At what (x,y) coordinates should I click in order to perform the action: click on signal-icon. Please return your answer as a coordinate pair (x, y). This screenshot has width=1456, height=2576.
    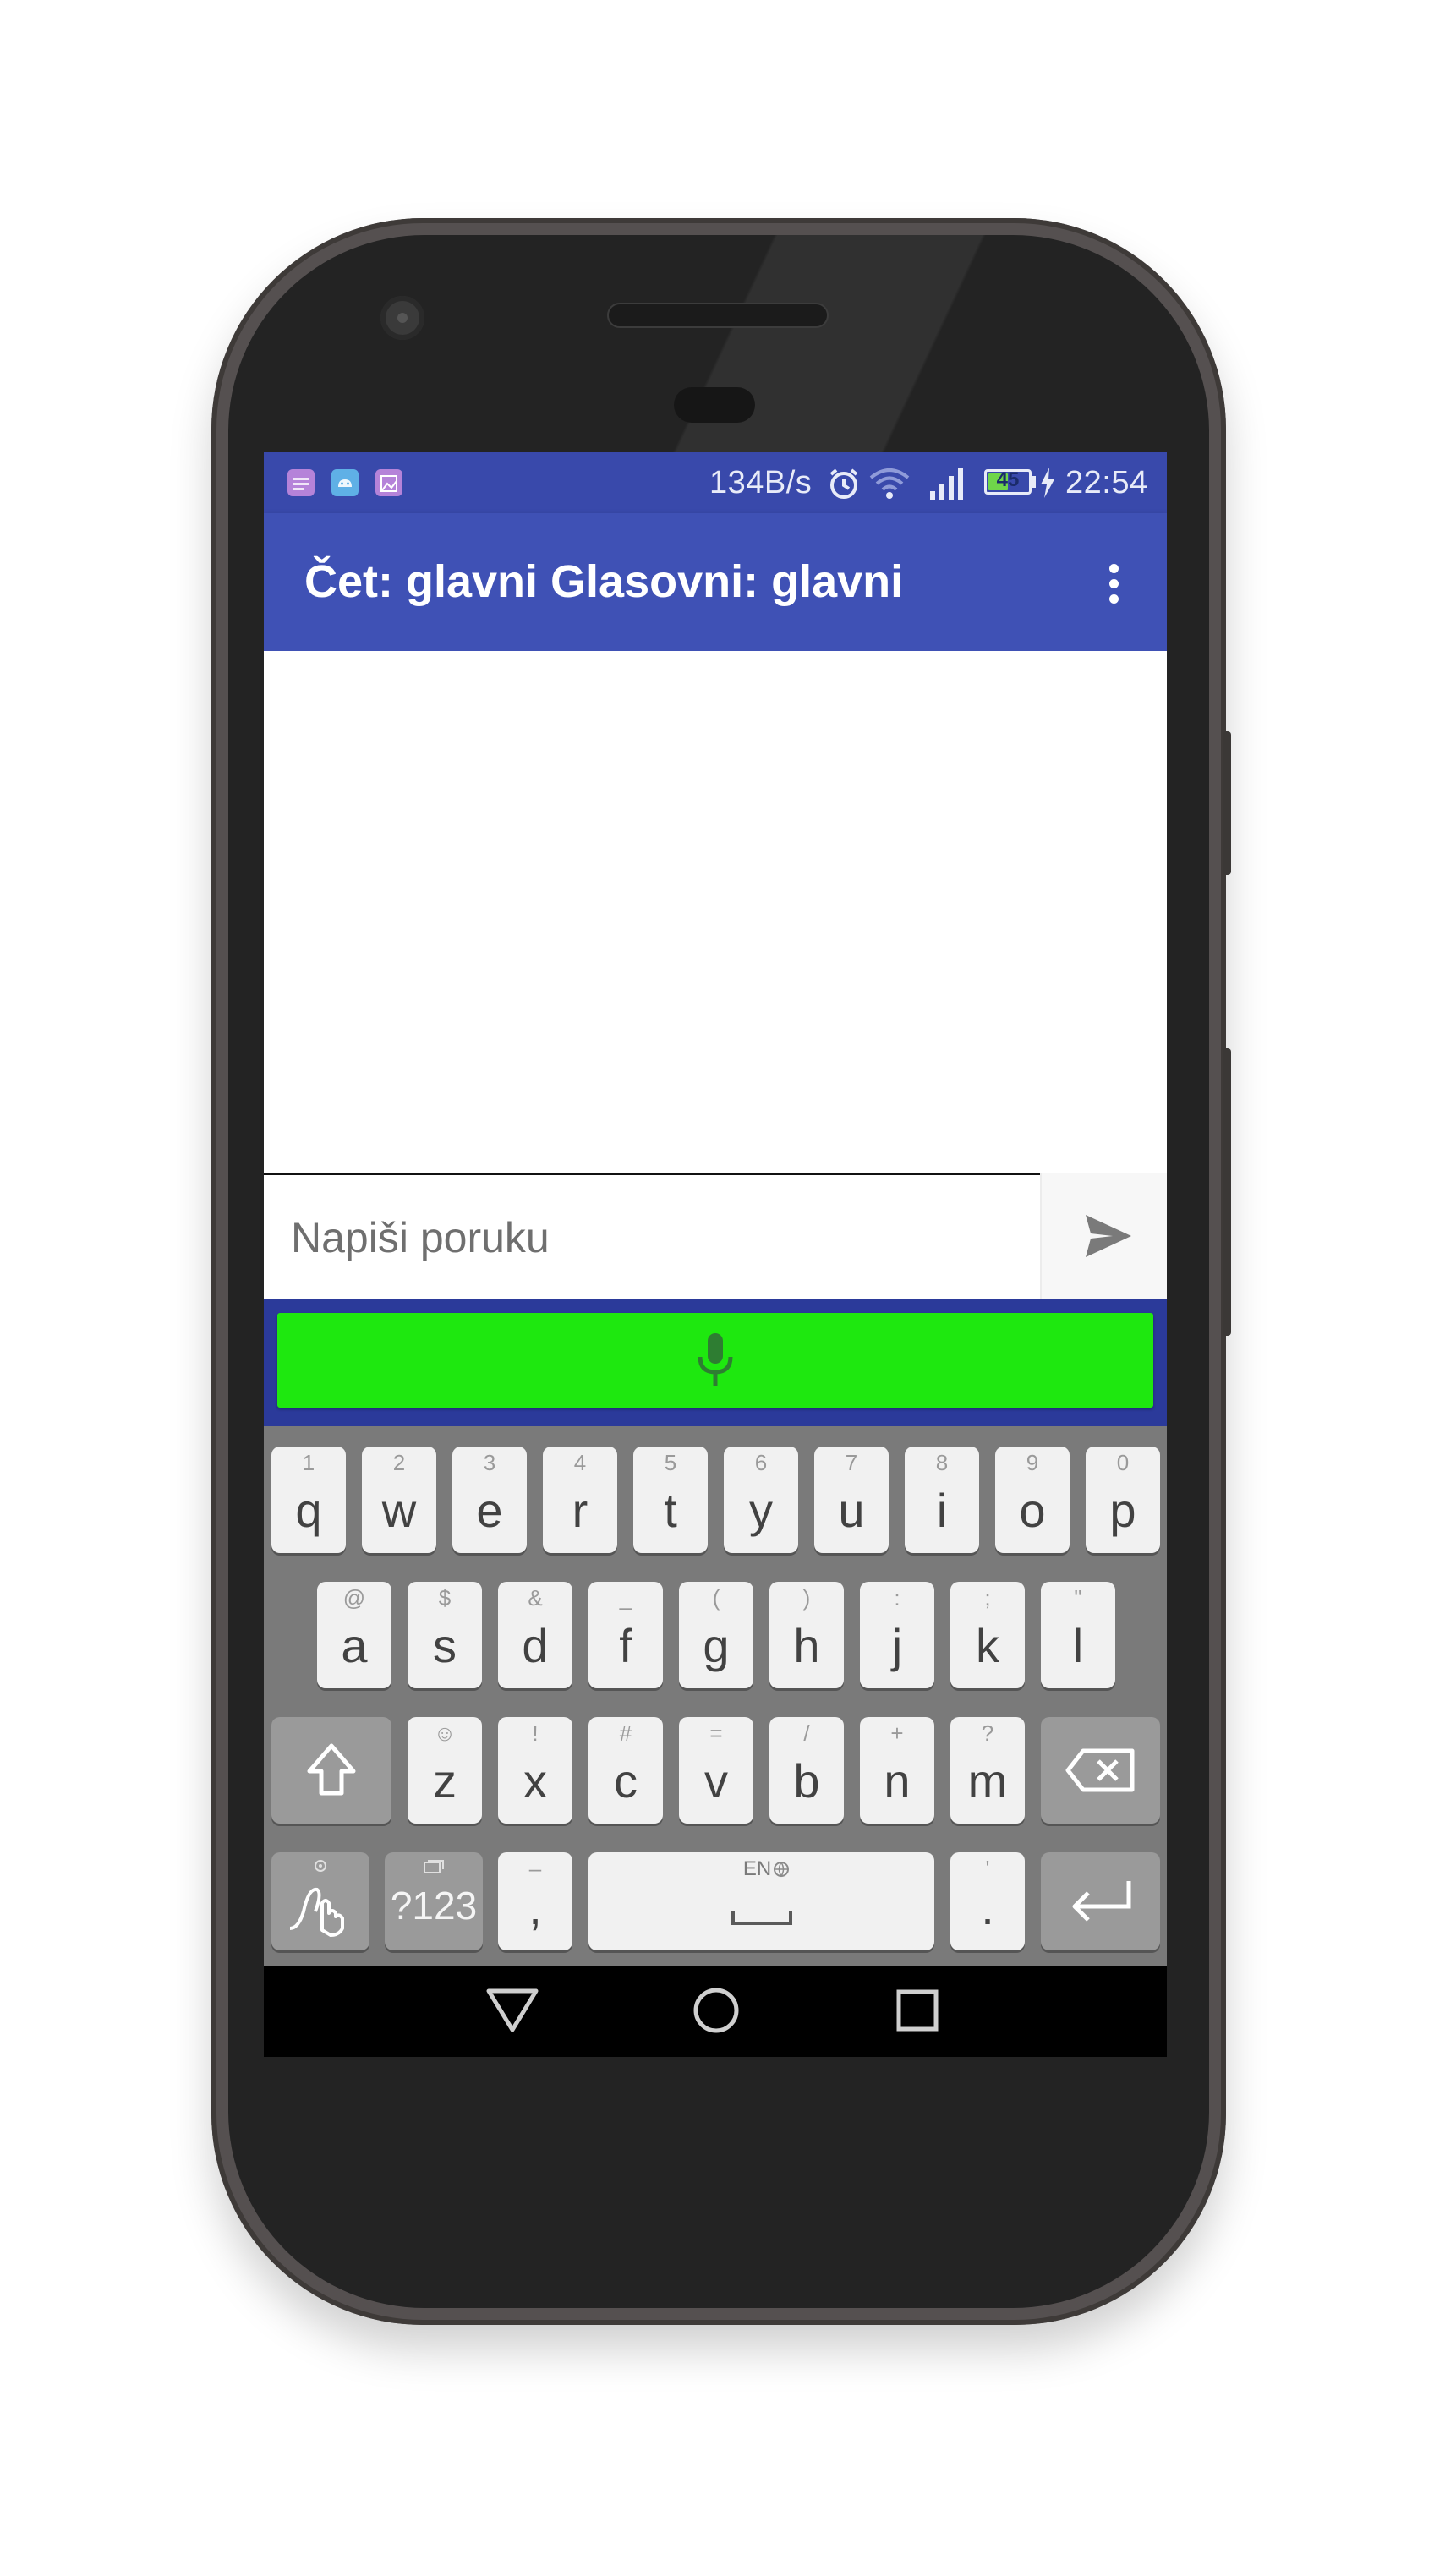
    Looking at the image, I should click on (947, 484).